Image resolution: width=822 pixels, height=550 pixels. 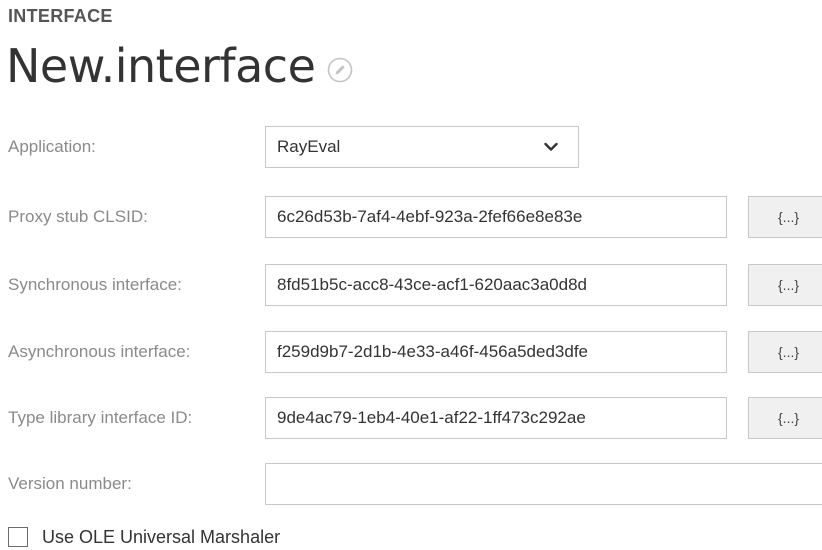 What do you see at coordinates (496, 285) in the screenshot?
I see `synchronous-interface-field` at bounding box center [496, 285].